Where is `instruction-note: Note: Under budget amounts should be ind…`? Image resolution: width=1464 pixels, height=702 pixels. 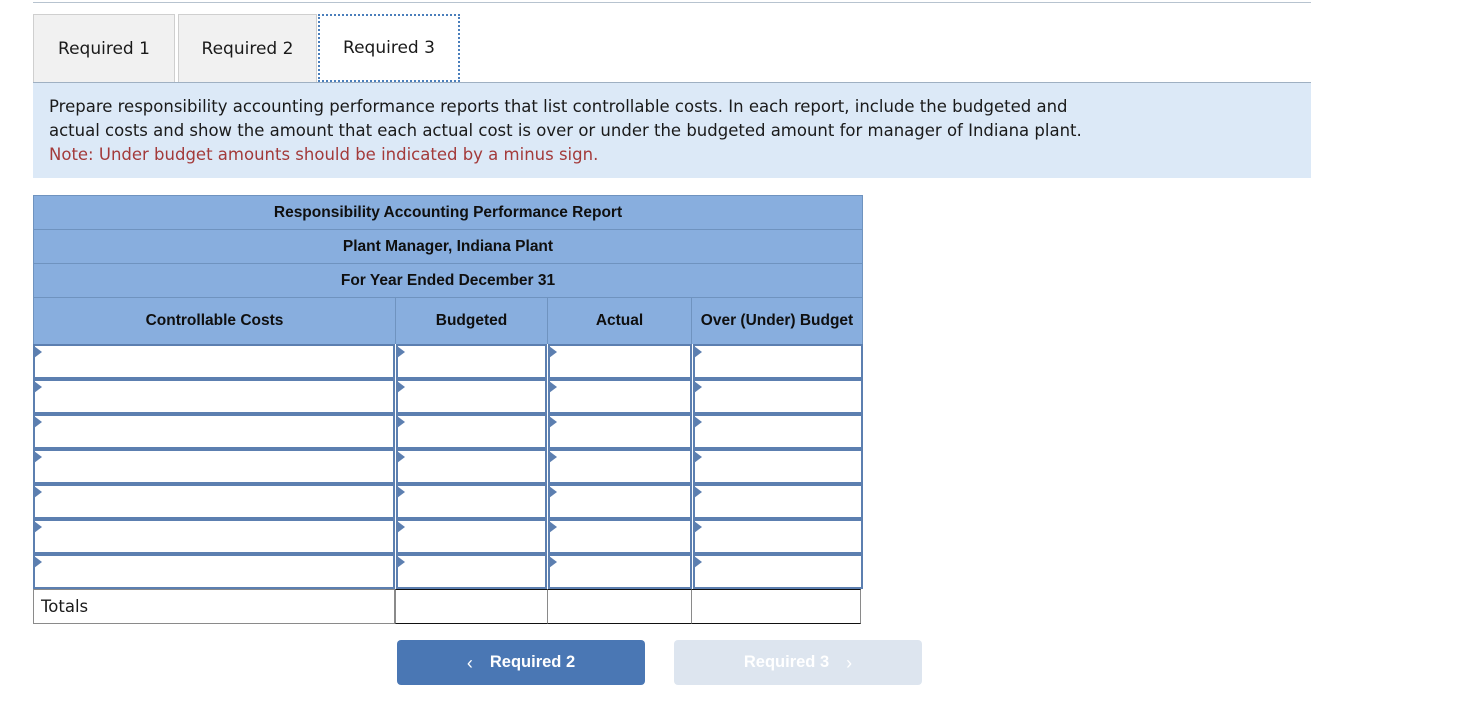 instruction-note: Note: Under budget amounts should be ind… is located at coordinates (324, 154).